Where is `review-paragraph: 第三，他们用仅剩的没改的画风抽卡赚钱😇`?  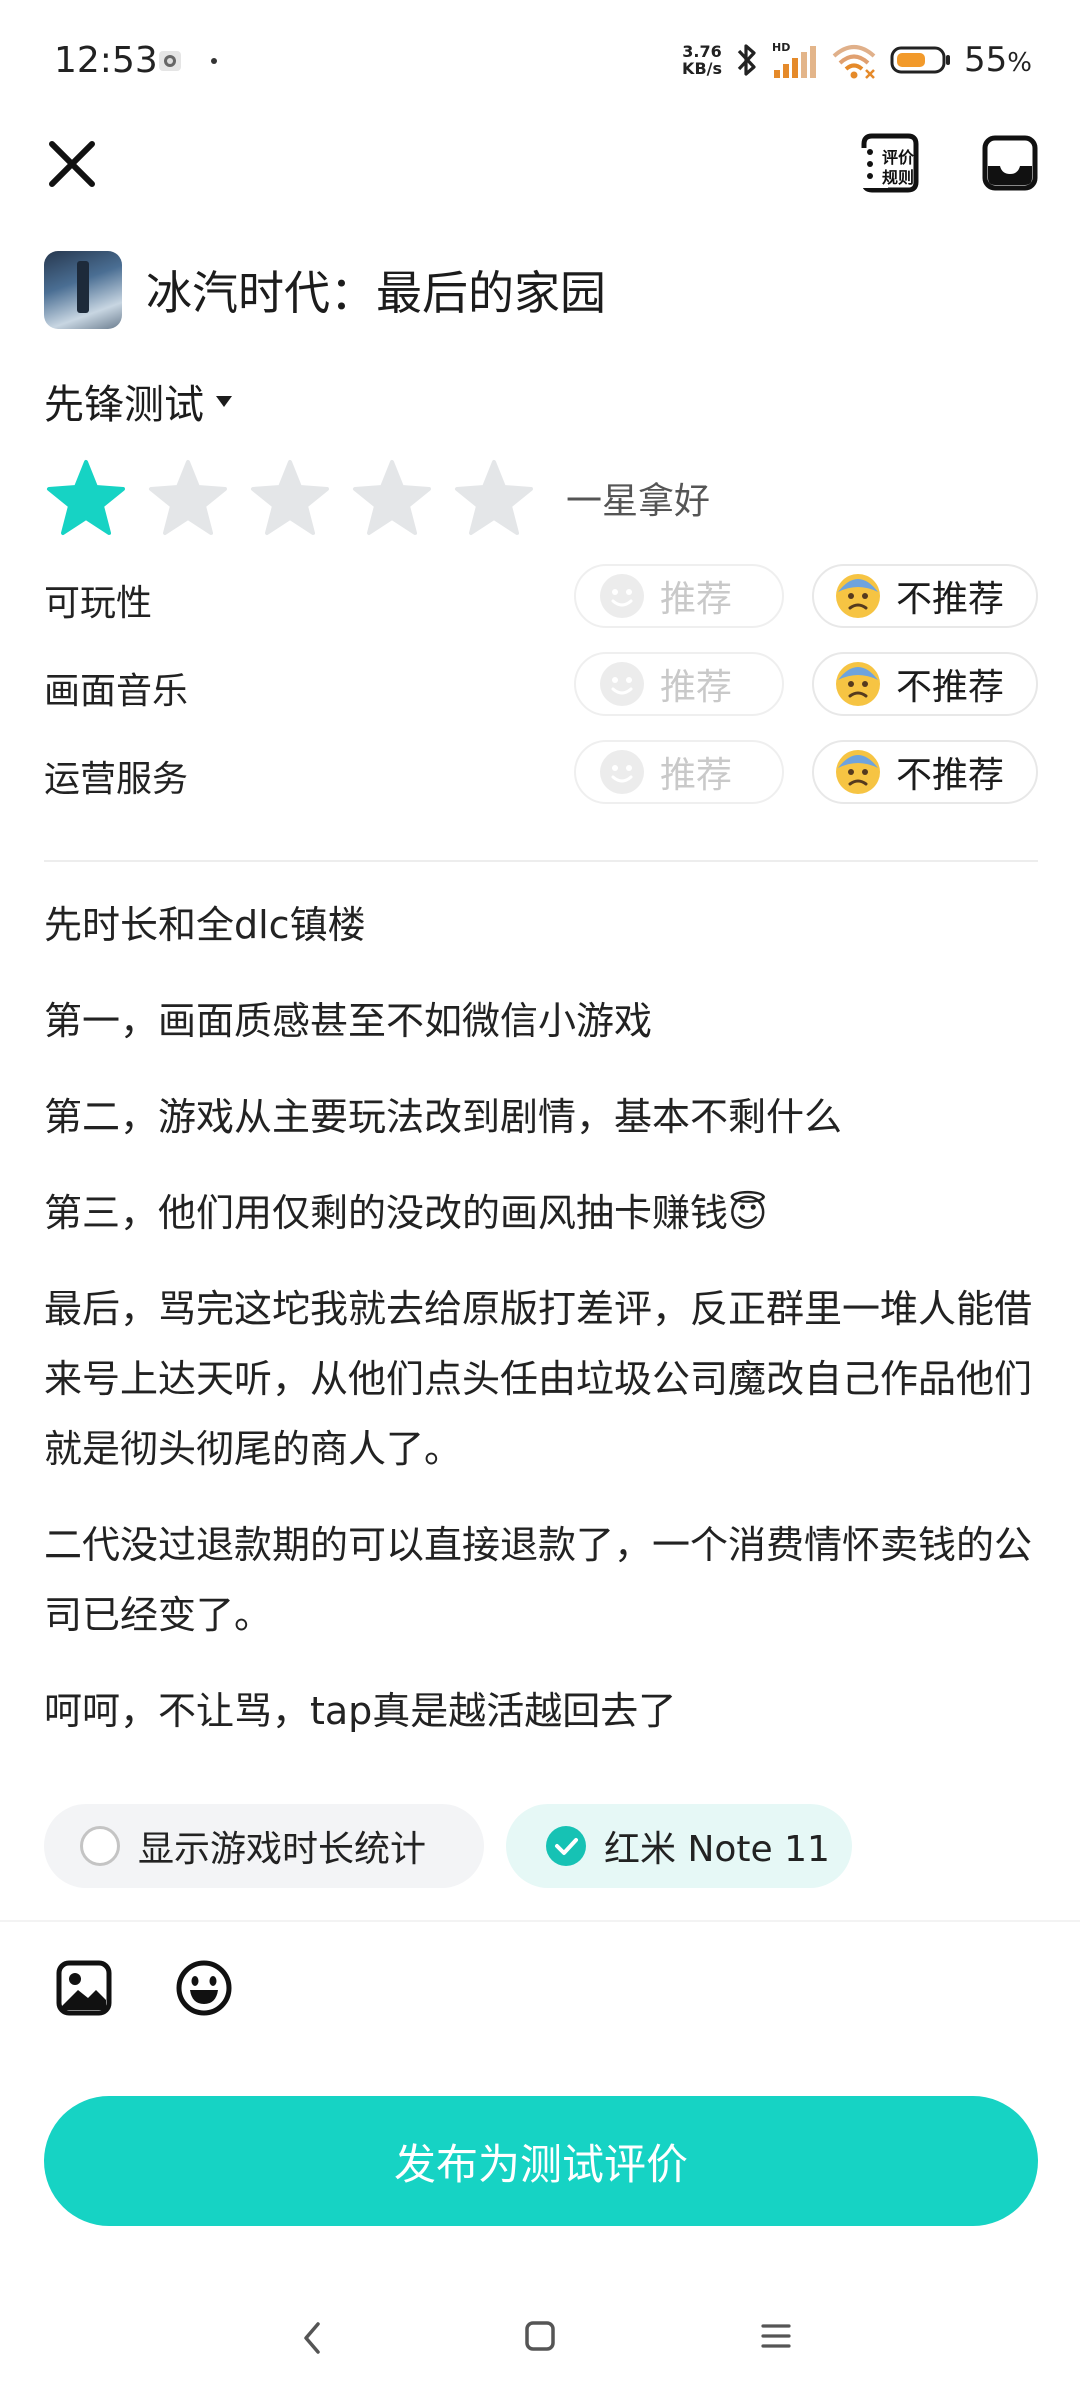 review-paragraph: 第三，他们用仅剩的没改的画风抽卡赚钱😇 is located at coordinates (406, 1213).